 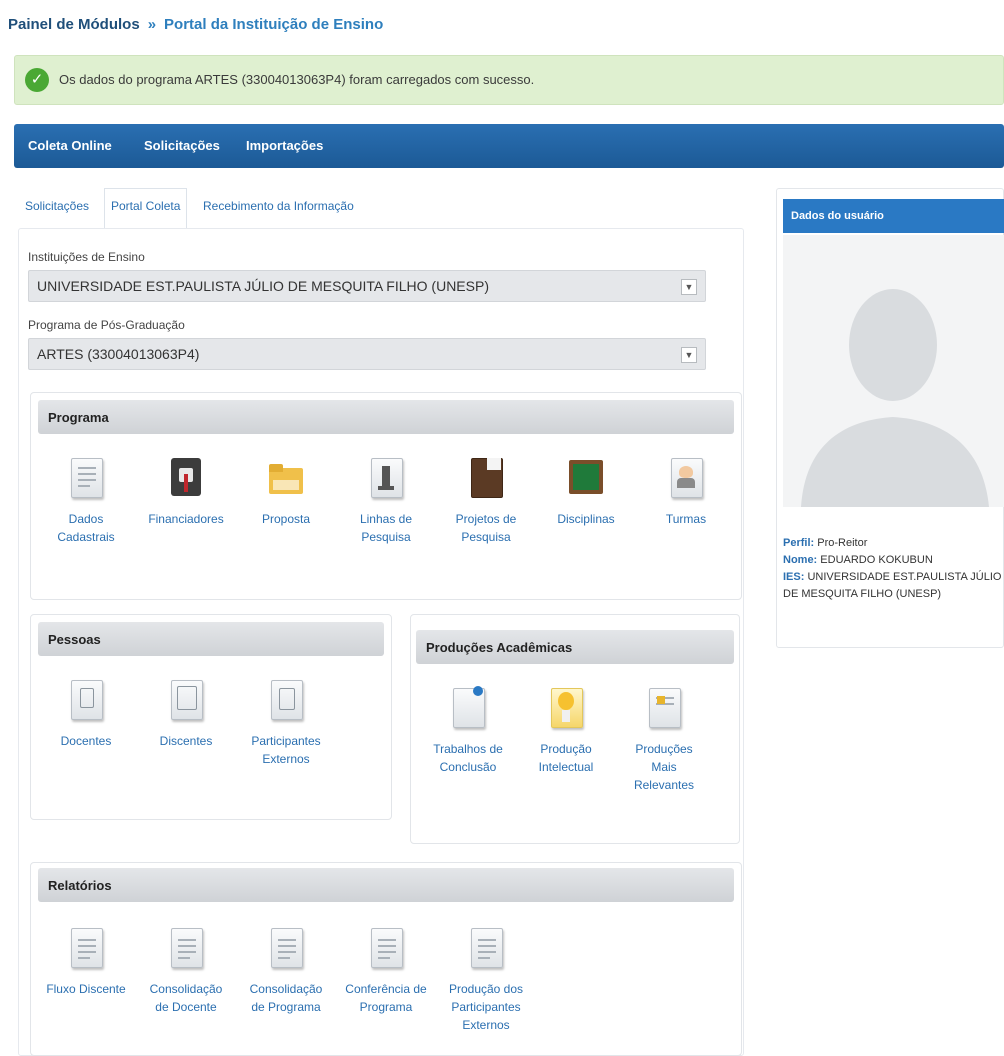 What do you see at coordinates (386, 478) in the screenshot?
I see `microscope-document-icon` at bounding box center [386, 478].